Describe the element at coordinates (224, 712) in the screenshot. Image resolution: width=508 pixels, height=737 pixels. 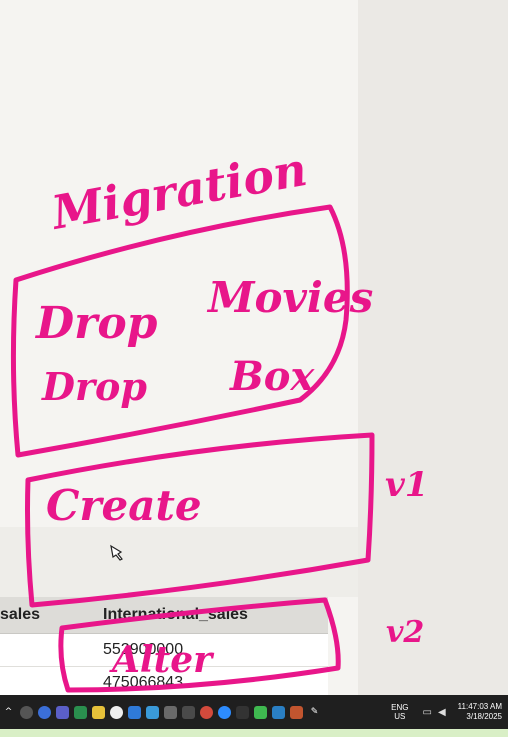
I see `zoom-icon` at that location.